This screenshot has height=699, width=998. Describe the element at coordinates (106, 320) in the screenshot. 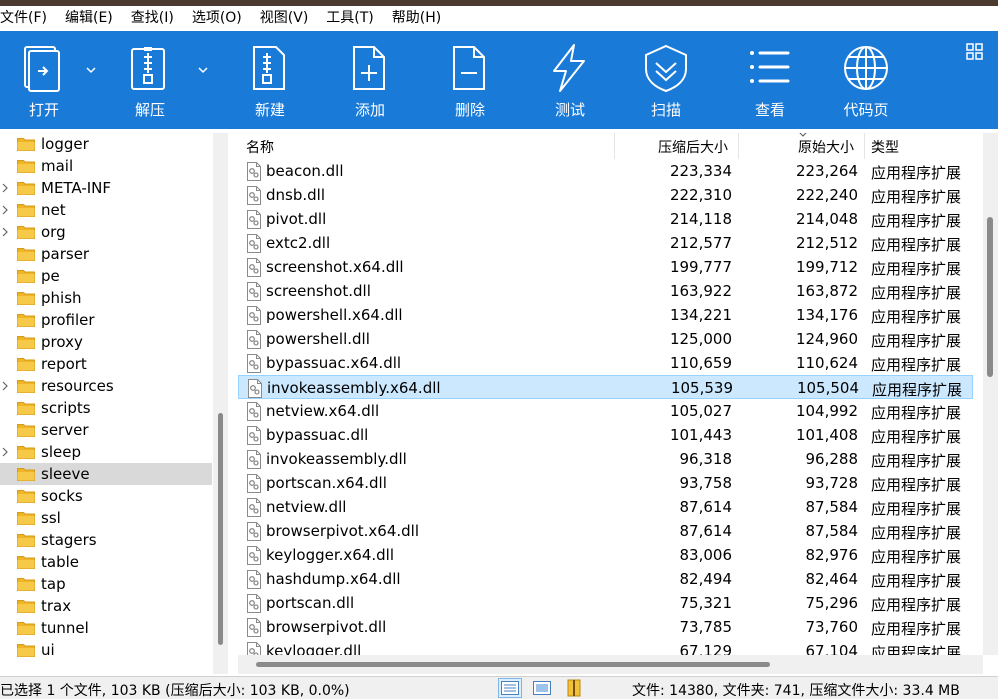

I see `tree-folder-item: profiler` at that location.